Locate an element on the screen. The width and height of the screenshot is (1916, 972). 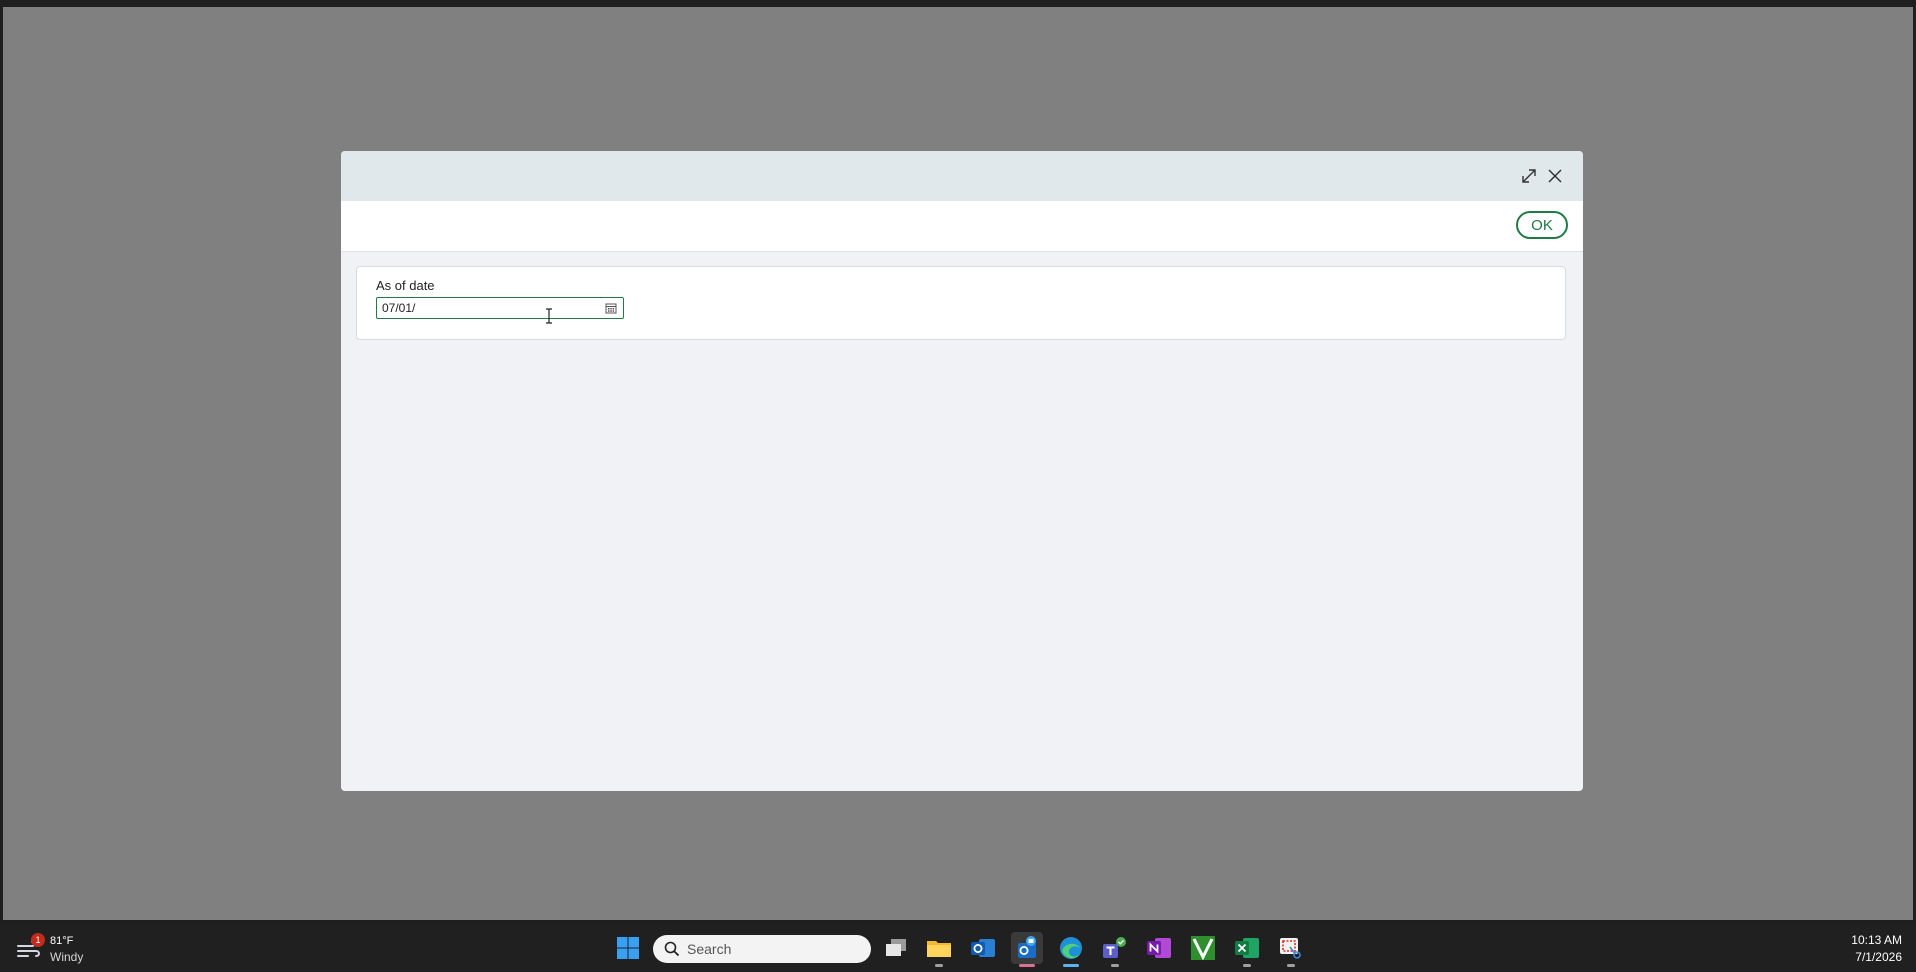
calendar-button is located at coordinates (611, 308).